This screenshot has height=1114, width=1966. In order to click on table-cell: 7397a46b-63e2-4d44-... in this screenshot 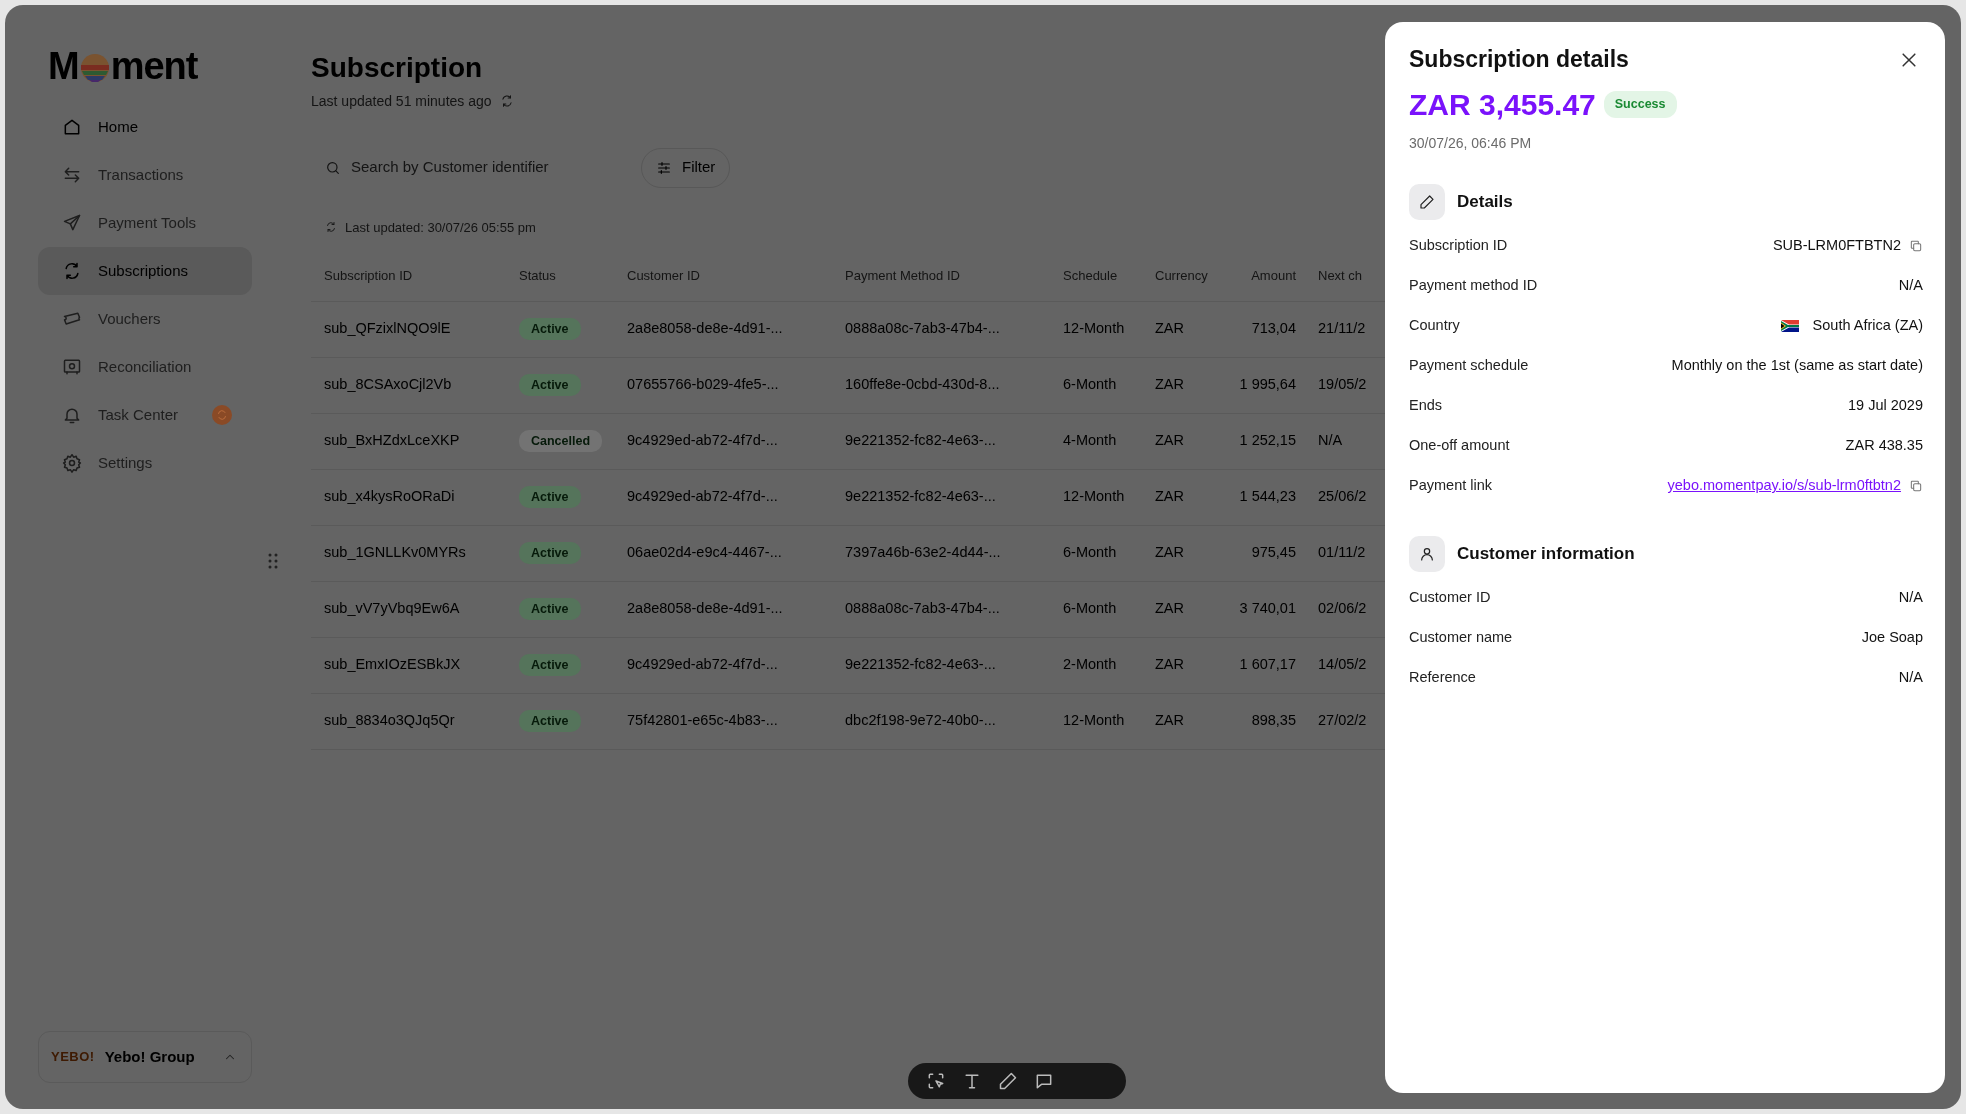, I will do `click(941, 553)`.